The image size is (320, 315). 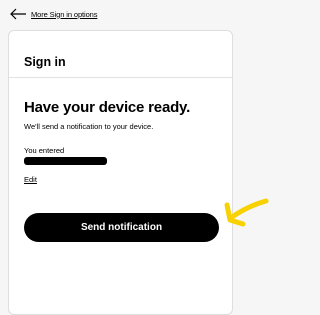 I want to click on send-notification-button: Send notification, so click(x=121, y=227).